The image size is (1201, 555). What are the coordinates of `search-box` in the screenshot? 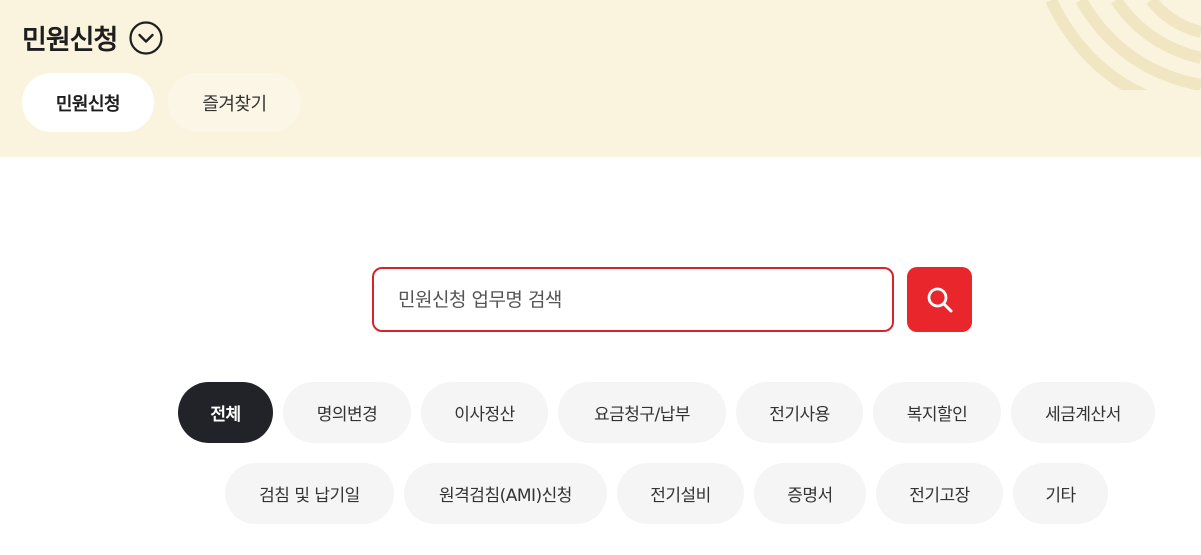 It's located at (633, 299).